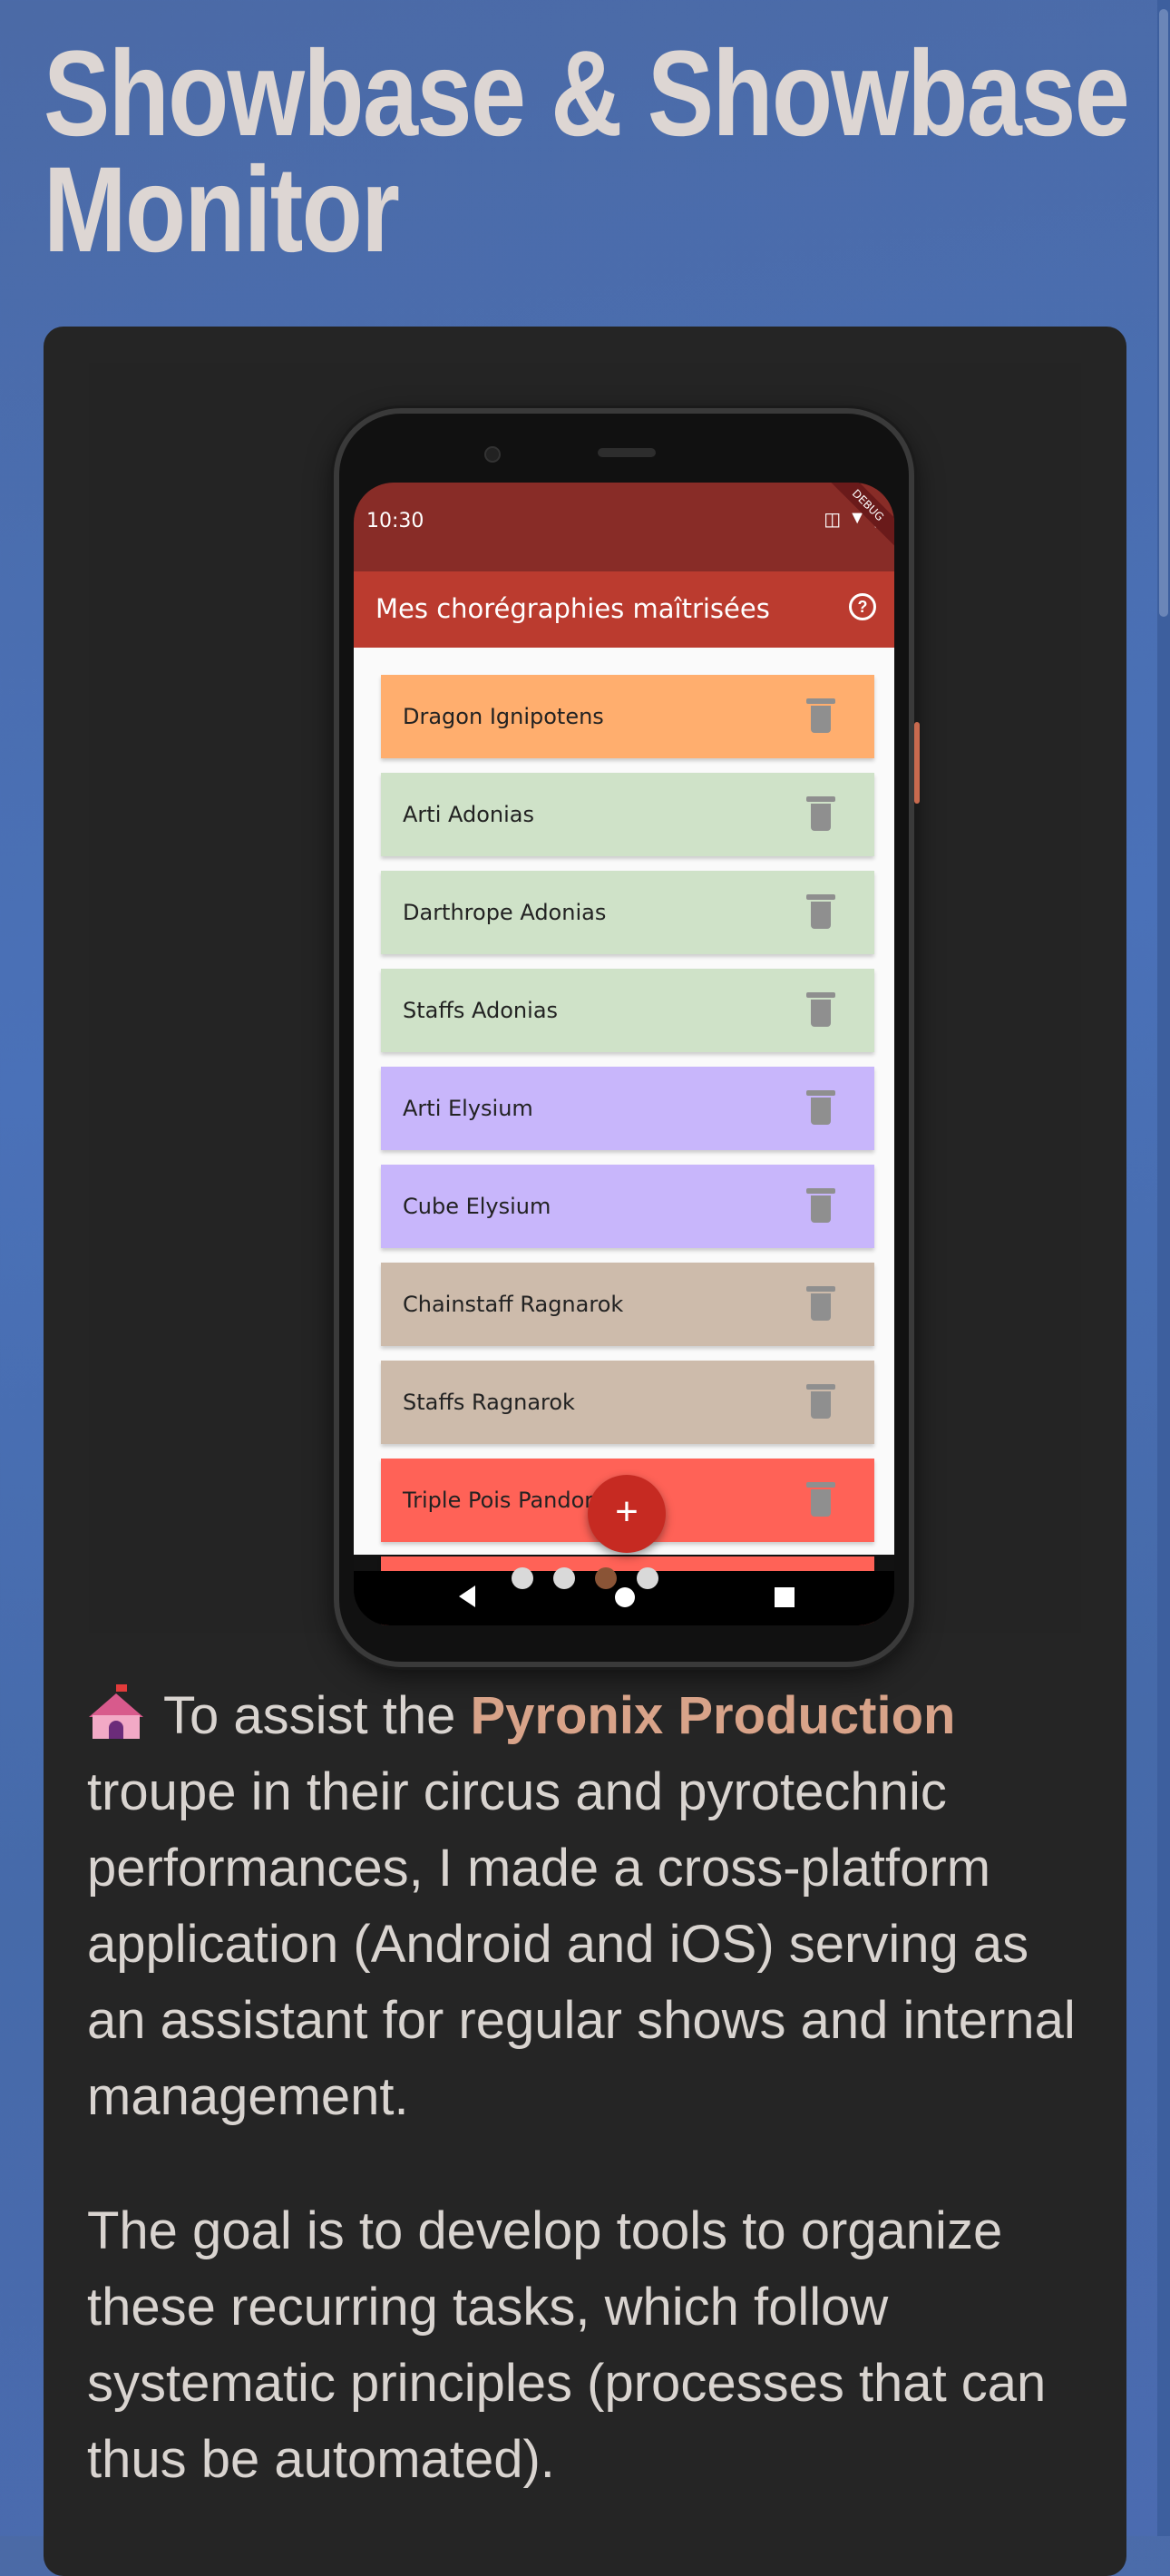 The width and height of the screenshot is (1170, 2576). What do you see at coordinates (1163, 1268) in the screenshot?
I see `page-scrollbar` at bounding box center [1163, 1268].